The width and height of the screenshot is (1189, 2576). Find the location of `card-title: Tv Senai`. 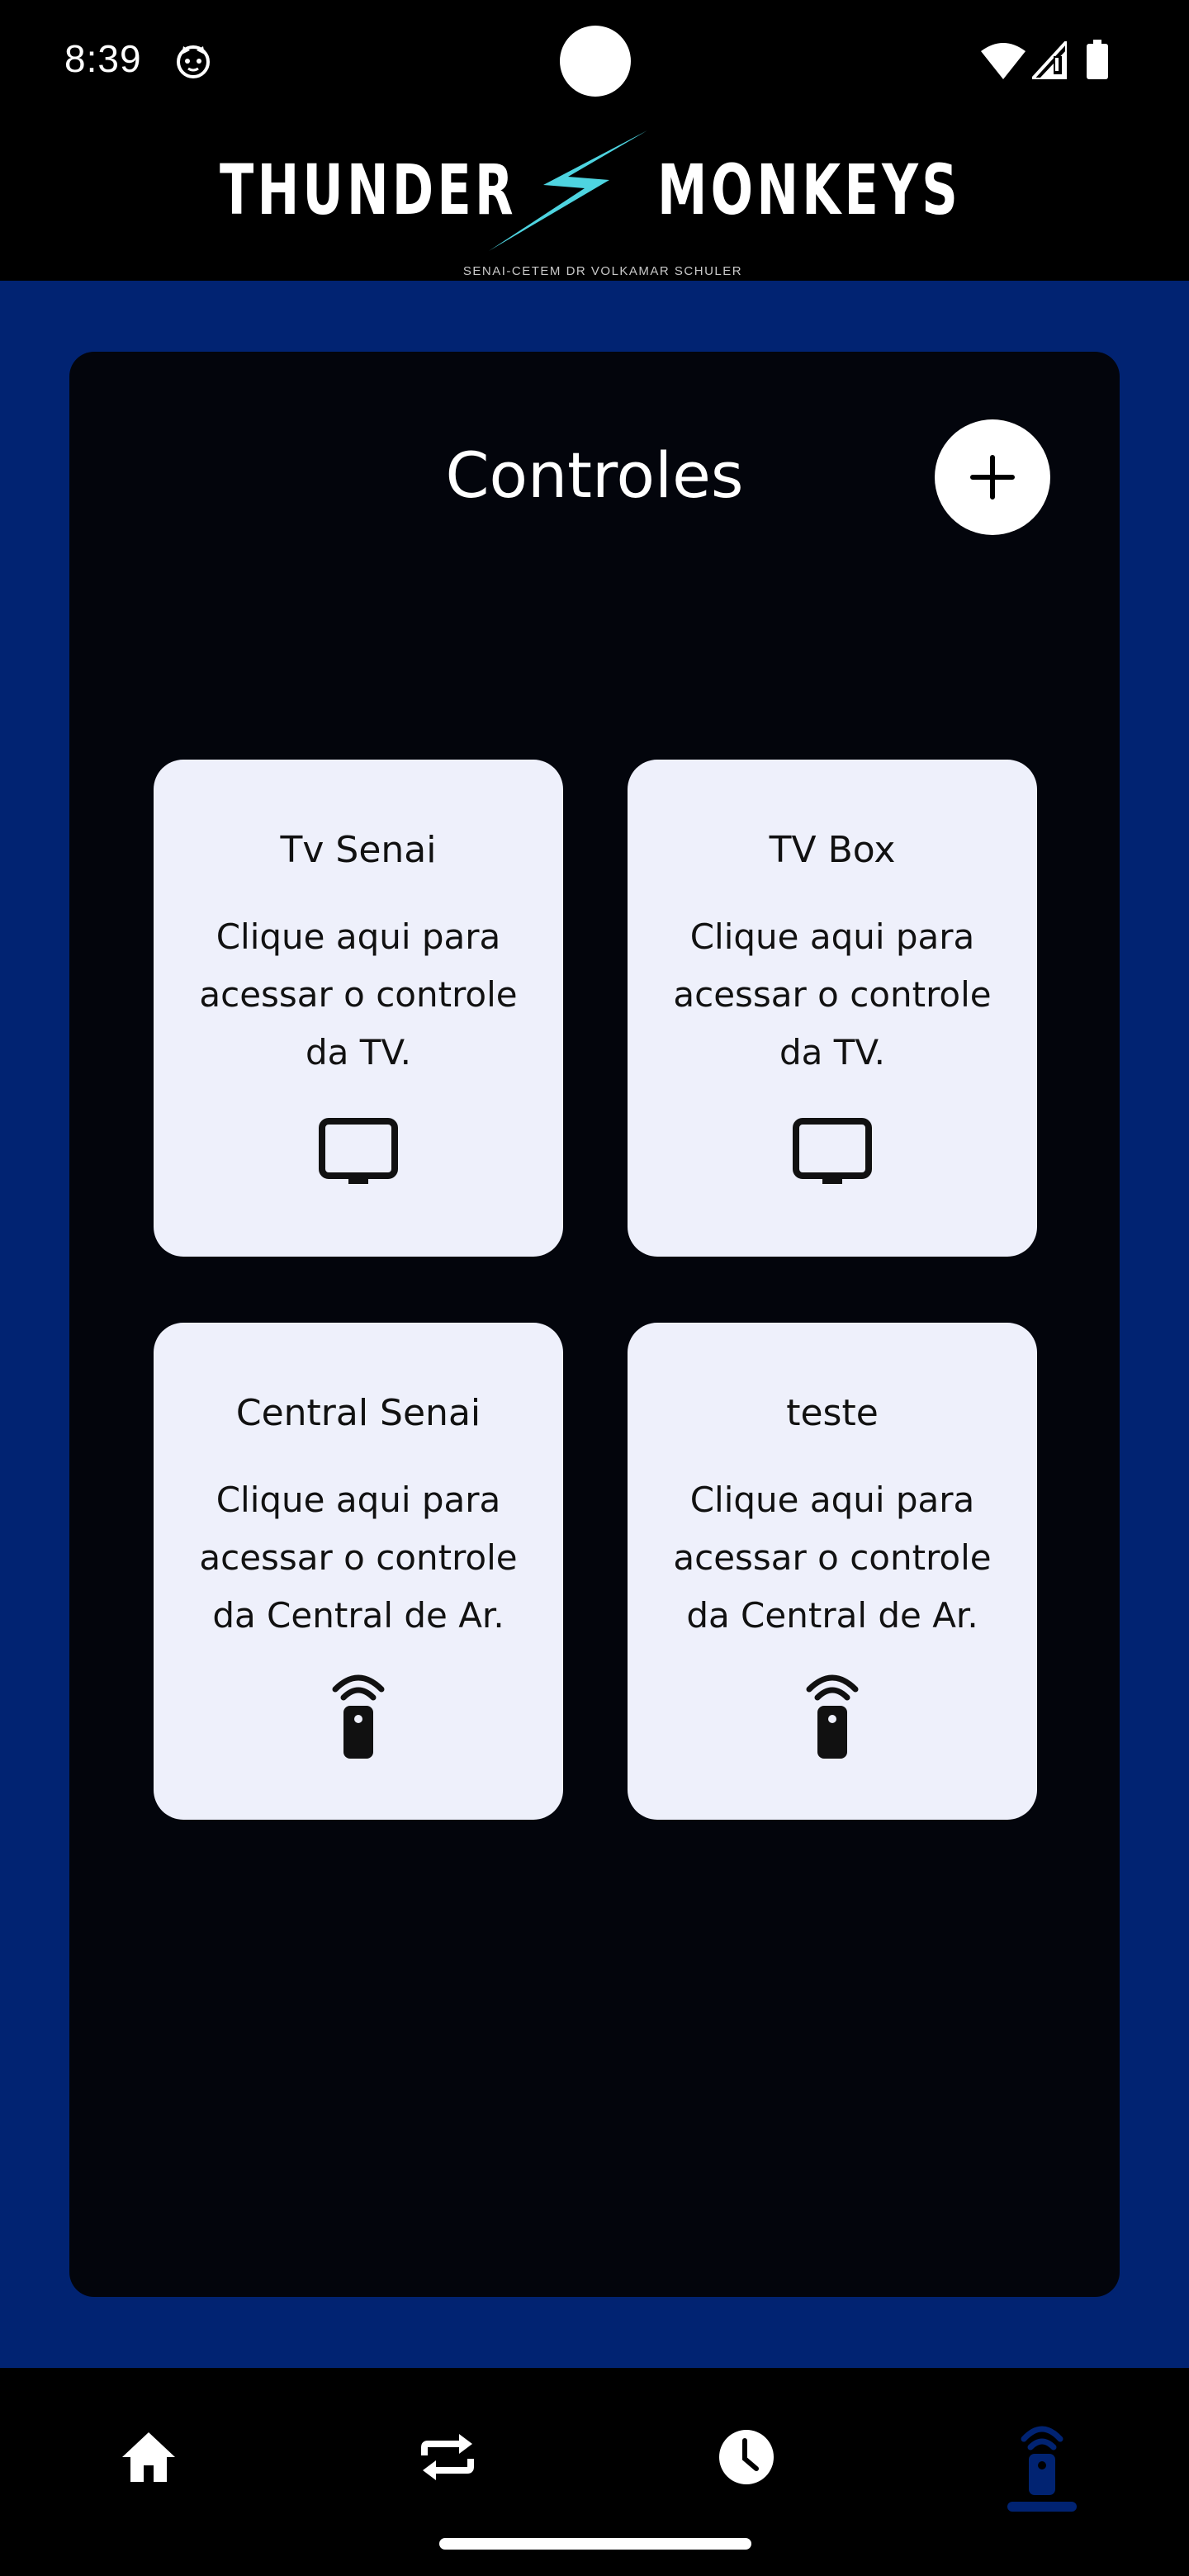

card-title: Tv Senai is located at coordinates (358, 850).